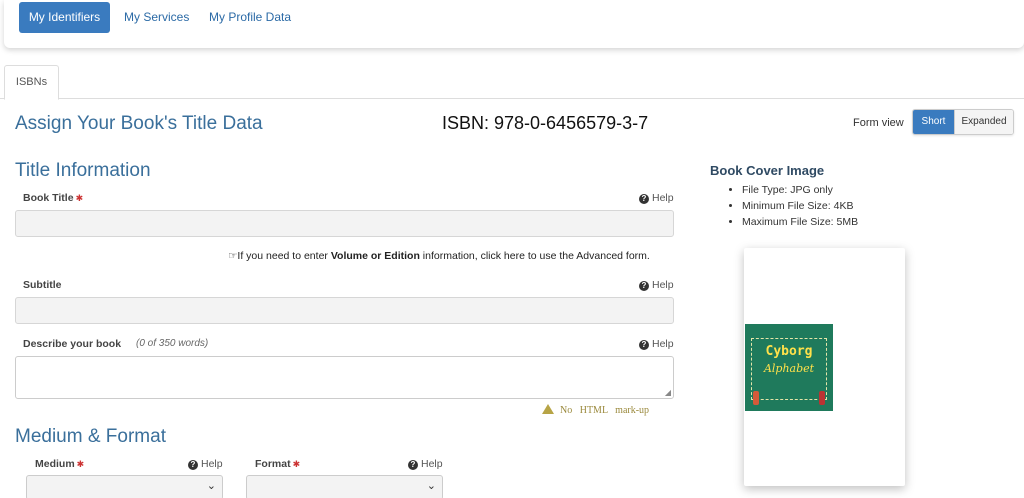 The image size is (1024, 498). I want to click on no-html-warning: No HTML mark-up, so click(595, 410).